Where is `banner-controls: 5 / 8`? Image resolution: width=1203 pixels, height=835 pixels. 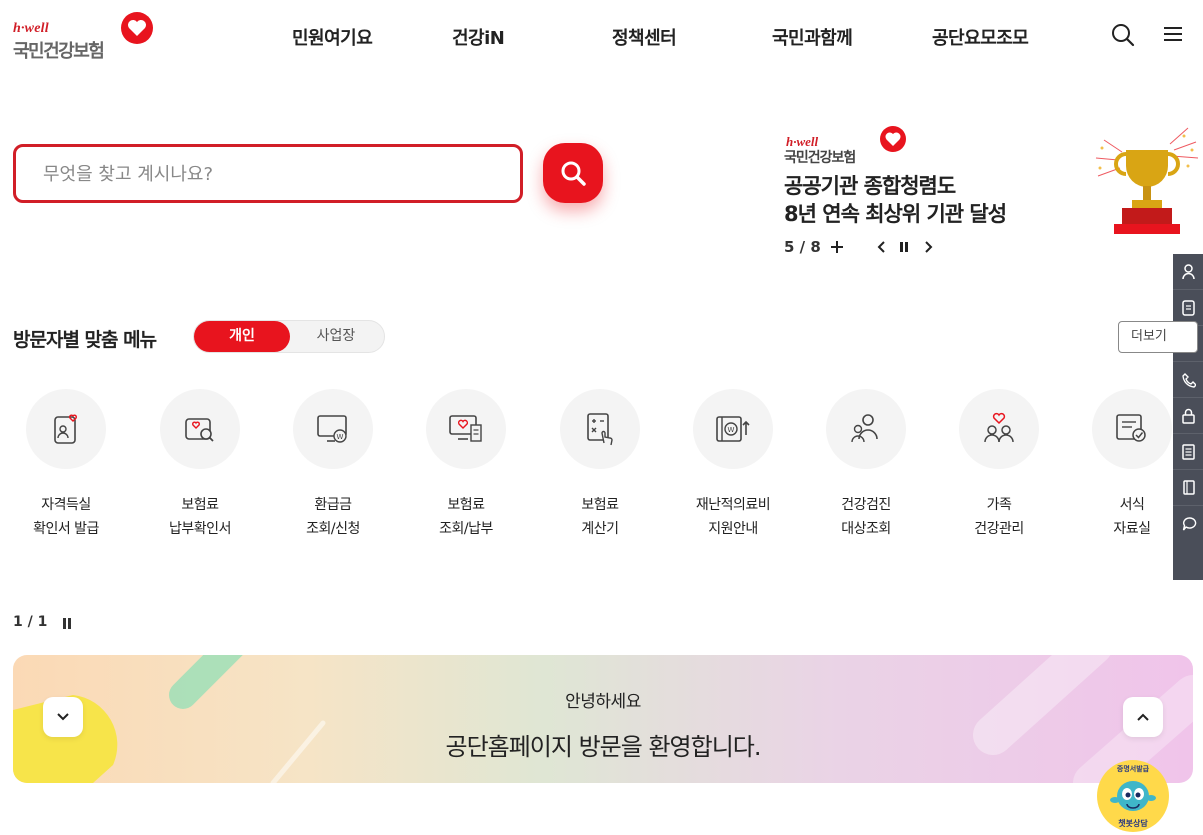
banner-controls: 5 / 8 is located at coordinates (869, 248).